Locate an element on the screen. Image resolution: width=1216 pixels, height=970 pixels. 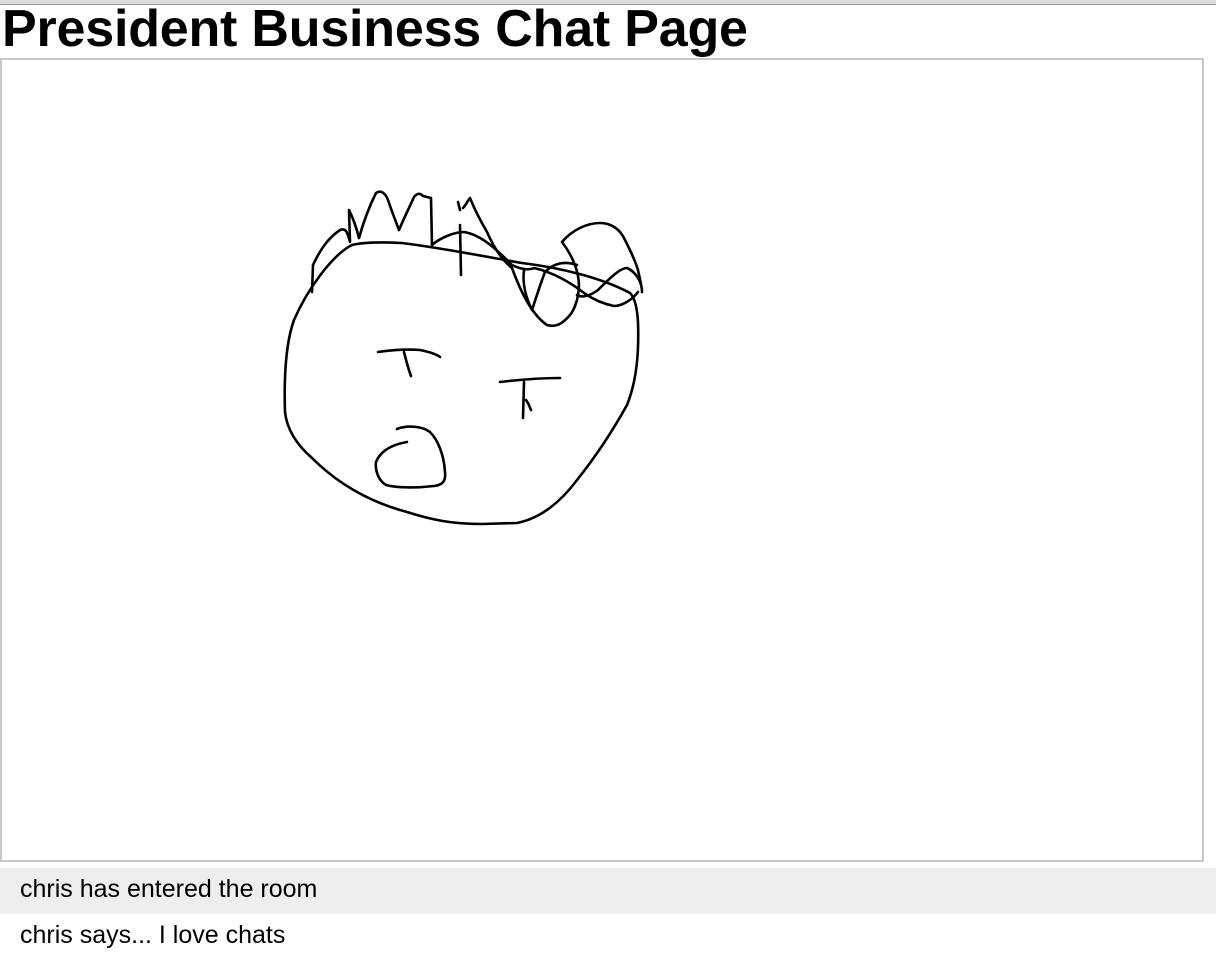
mouth-stroke is located at coordinates (410, 457).